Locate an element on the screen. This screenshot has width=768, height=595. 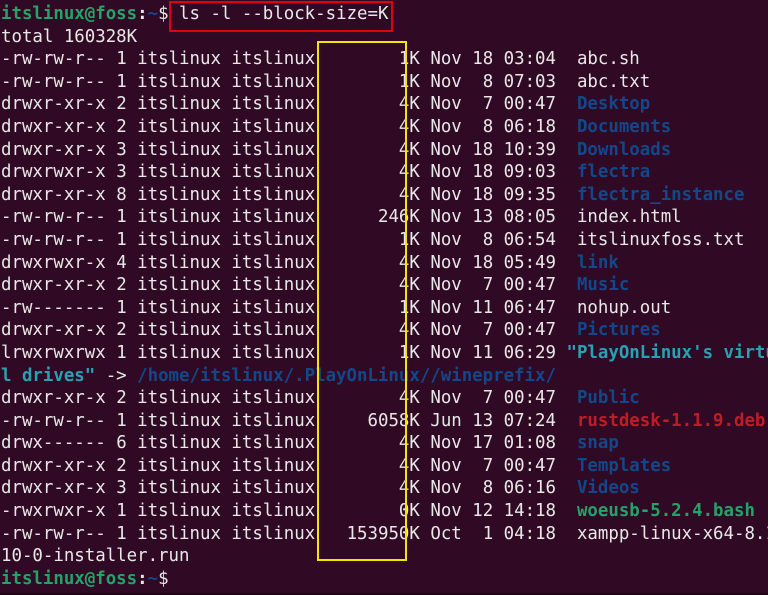
file-name: abc.txt is located at coordinates (613, 81).